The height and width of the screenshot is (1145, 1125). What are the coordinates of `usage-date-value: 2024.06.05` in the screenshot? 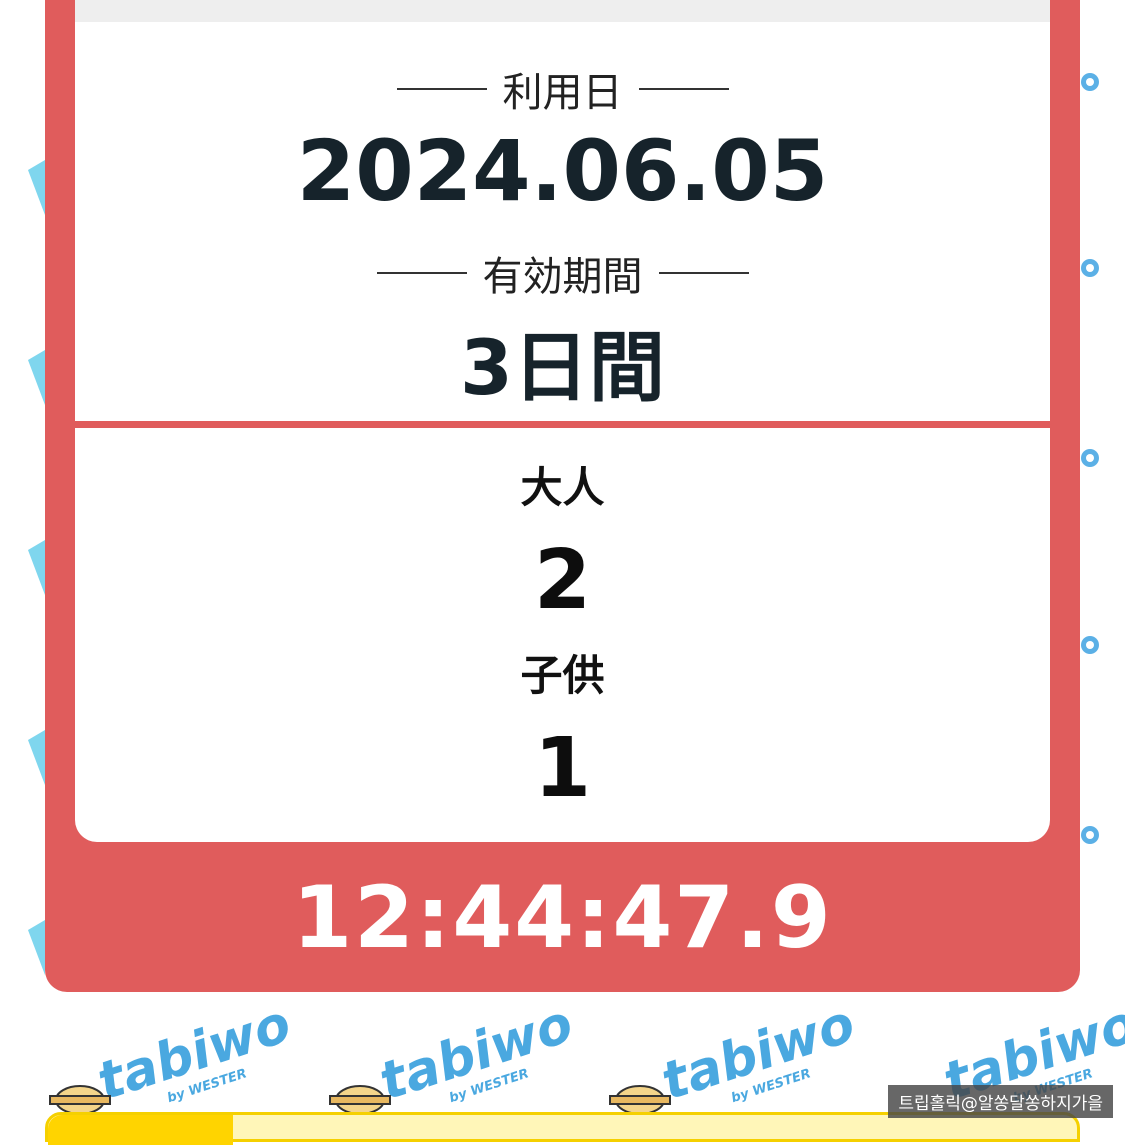 It's located at (562, 171).